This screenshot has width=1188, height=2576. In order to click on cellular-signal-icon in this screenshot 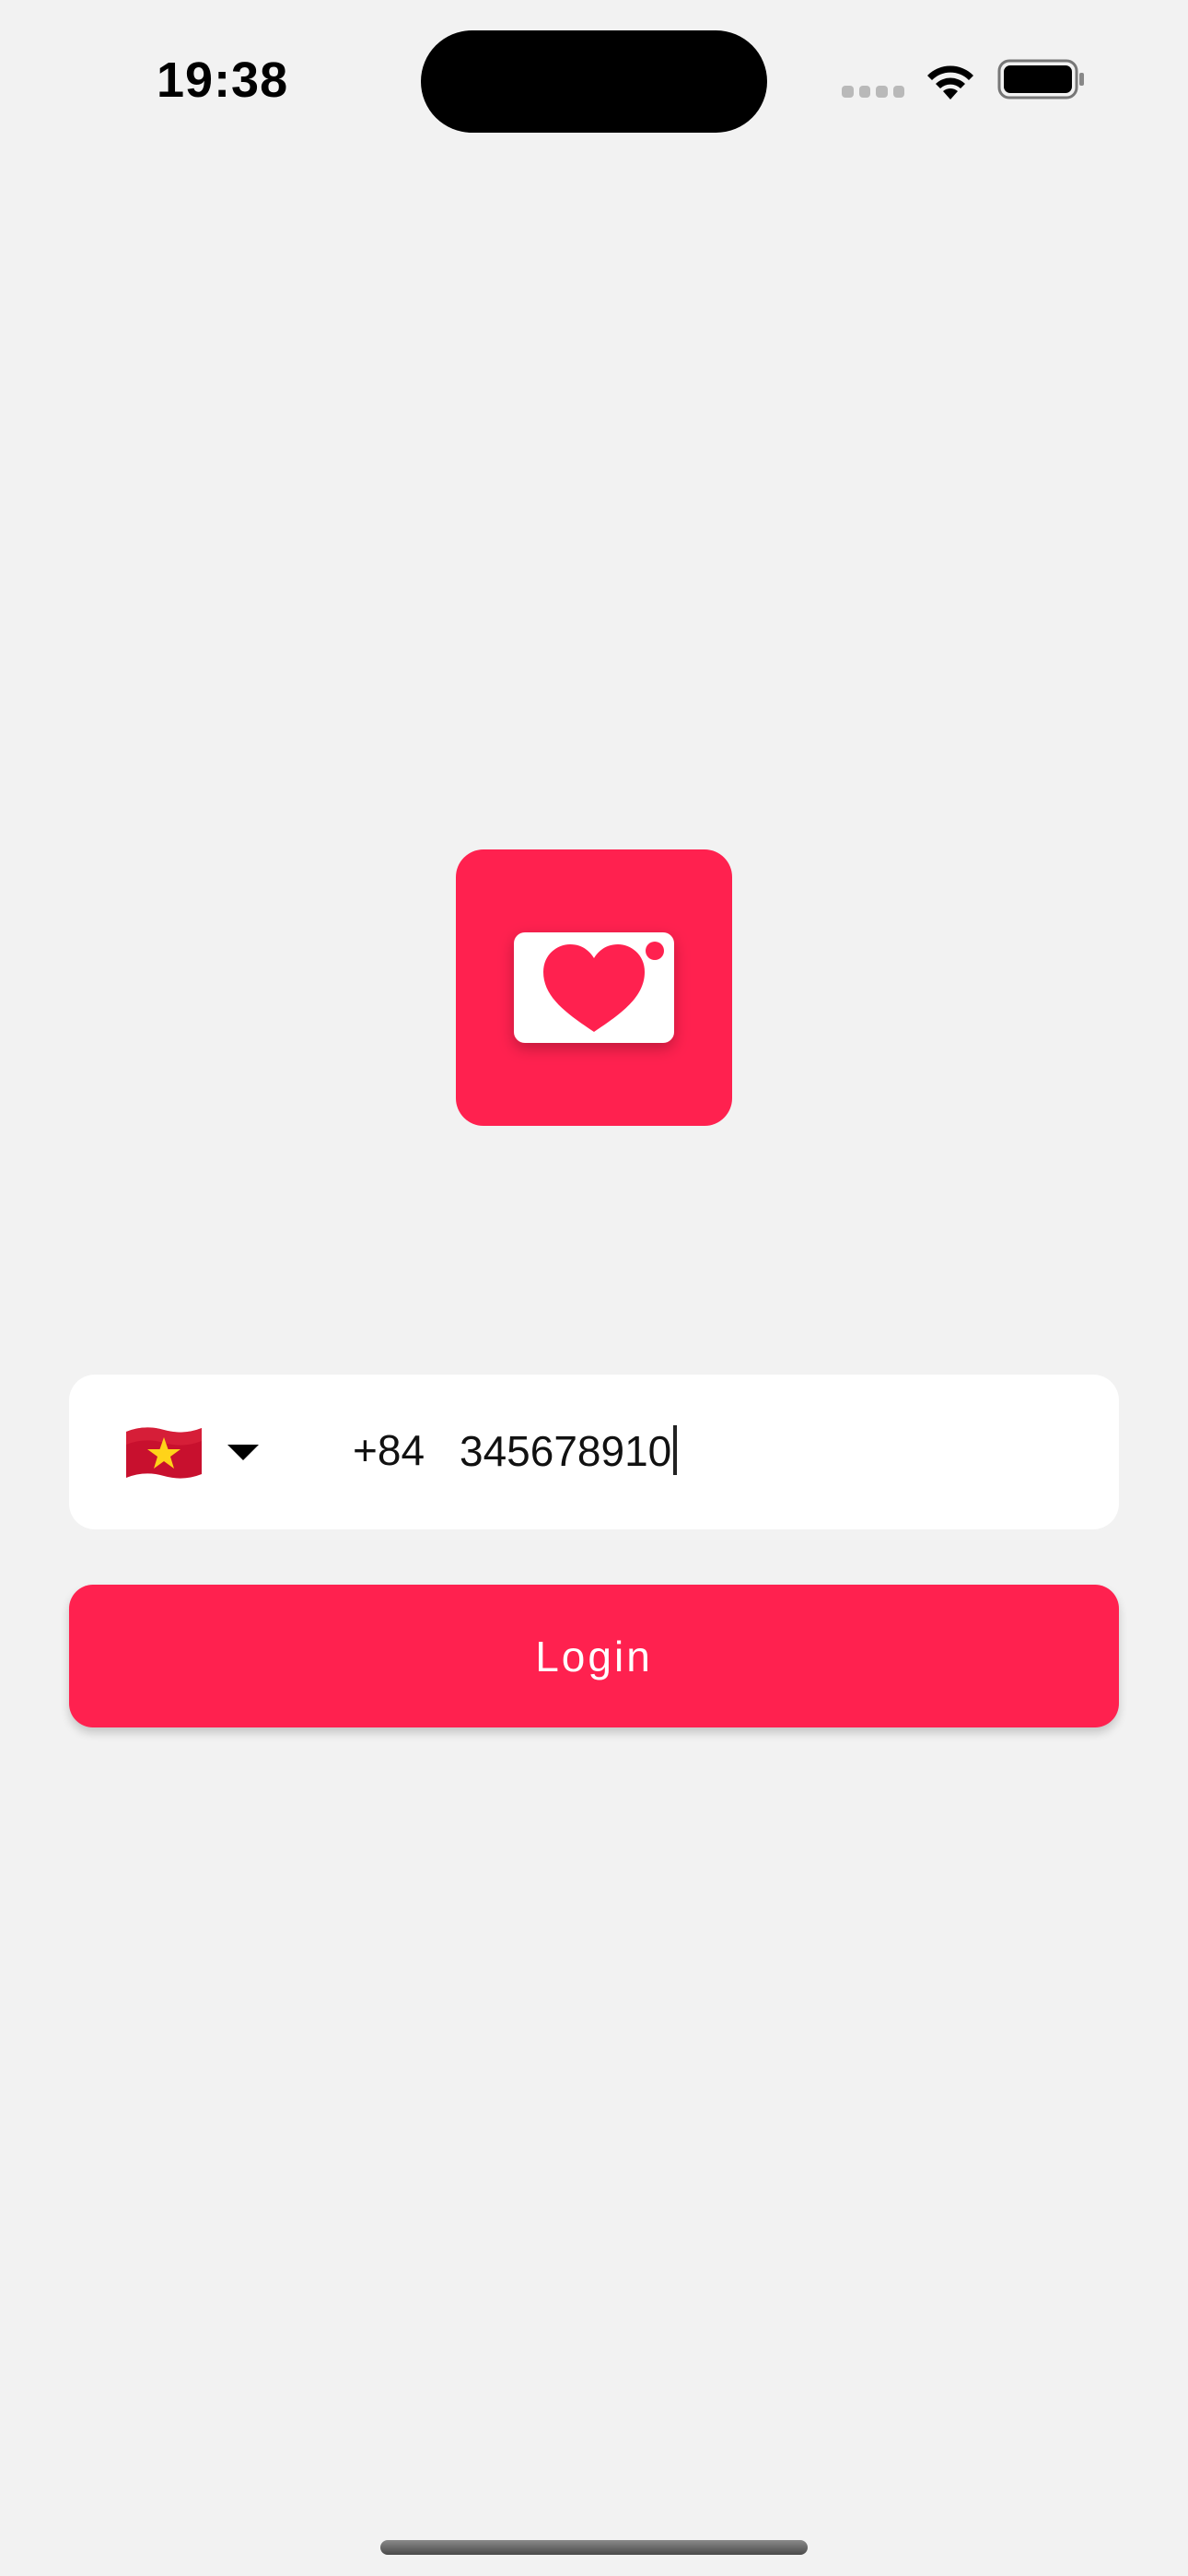, I will do `click(873, 92)`.